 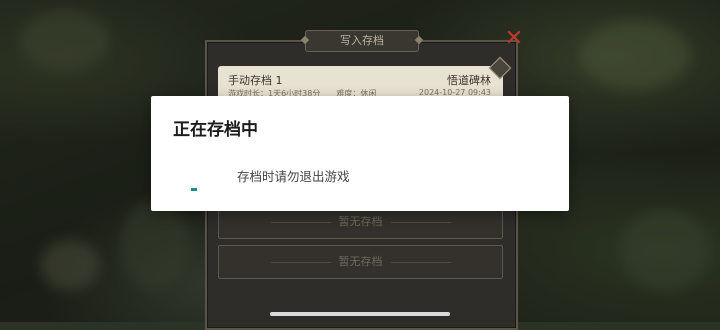 What do you see at coordinates (469, 80) in the screenshot?
I see `save-slot-location: 悟道碑林` at bounding box center [469, 80].